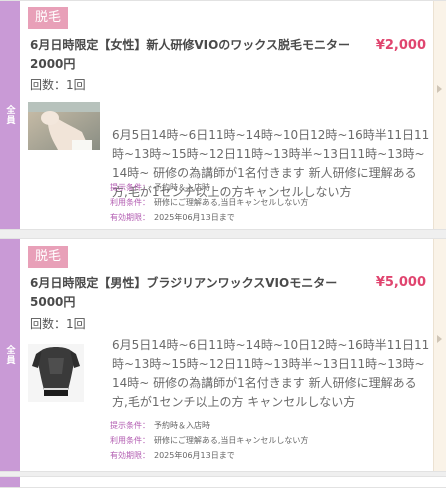  Describe the element at coordinates (223, 482) in the screenshot. I see `coupon-card-next` at that location.